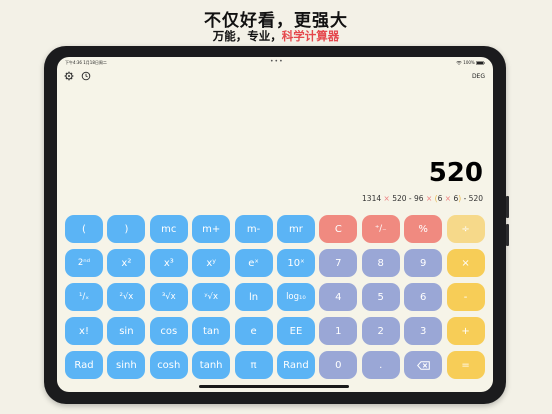 The image size is (552, 414). Describe the element at coordinates (86, 62) in the screenshot. I see `status-time: 下午4:36 1月18日周二` at that location.